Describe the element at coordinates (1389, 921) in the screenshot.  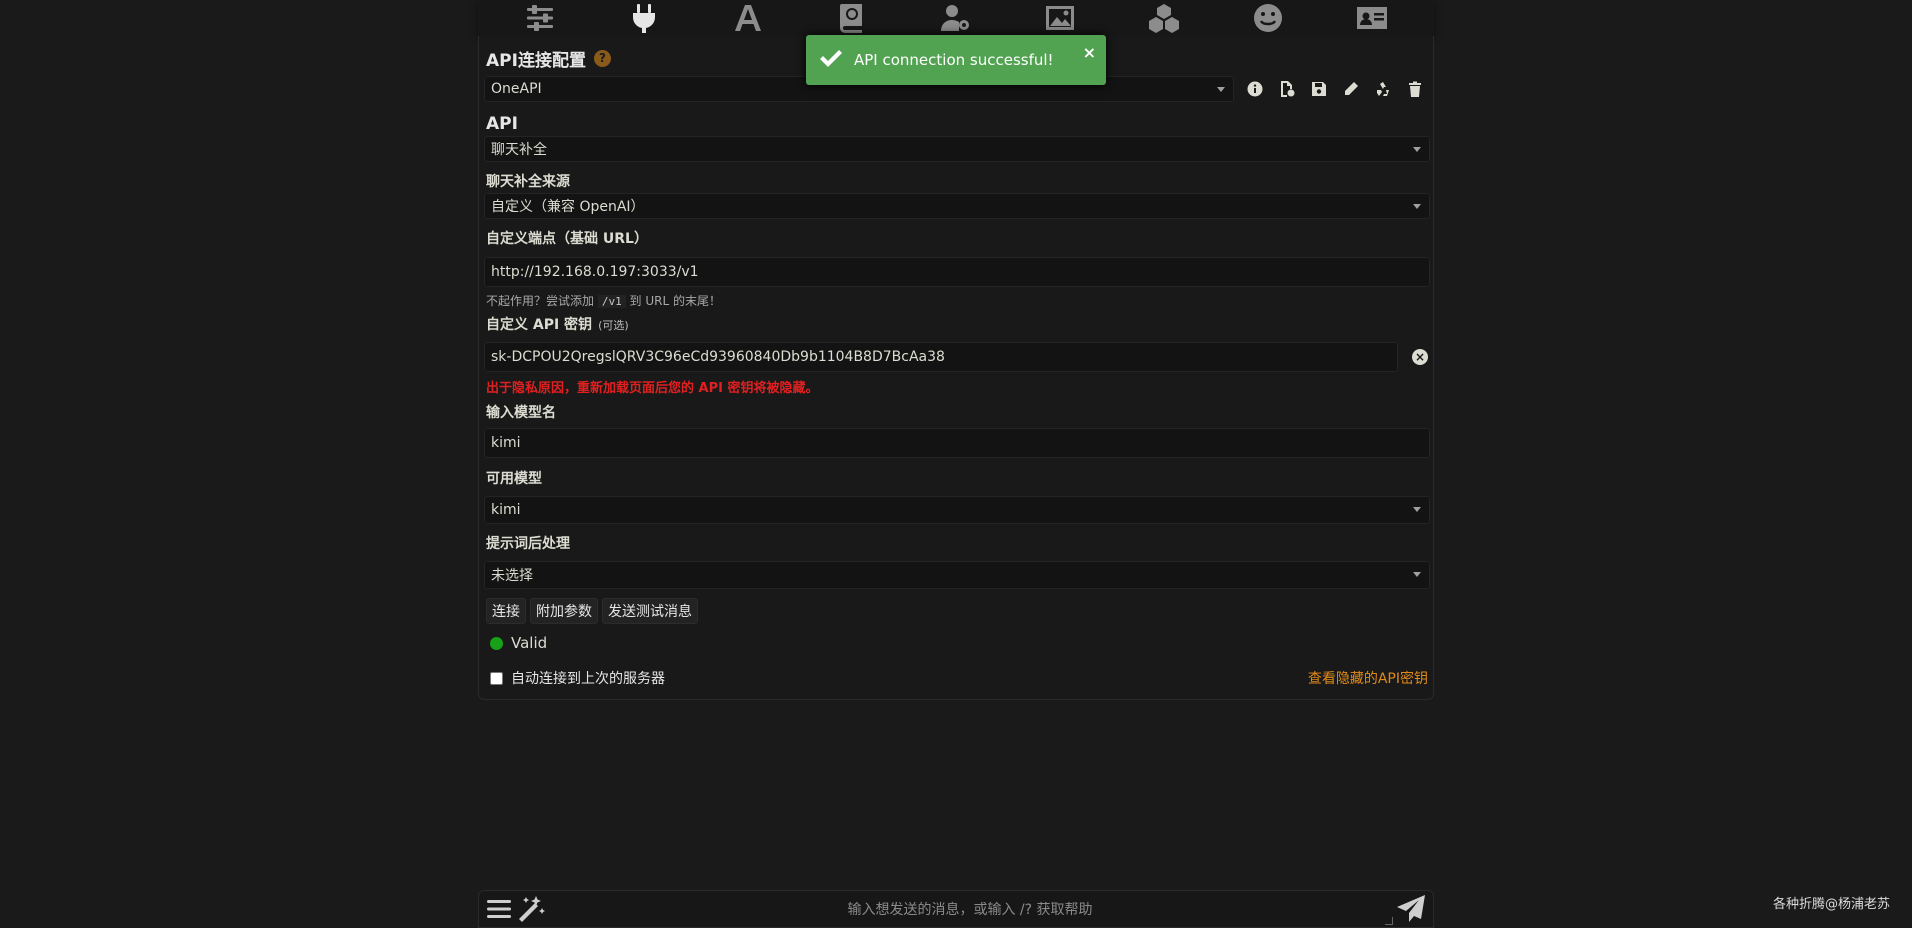
I see `resize-handle` at that location.